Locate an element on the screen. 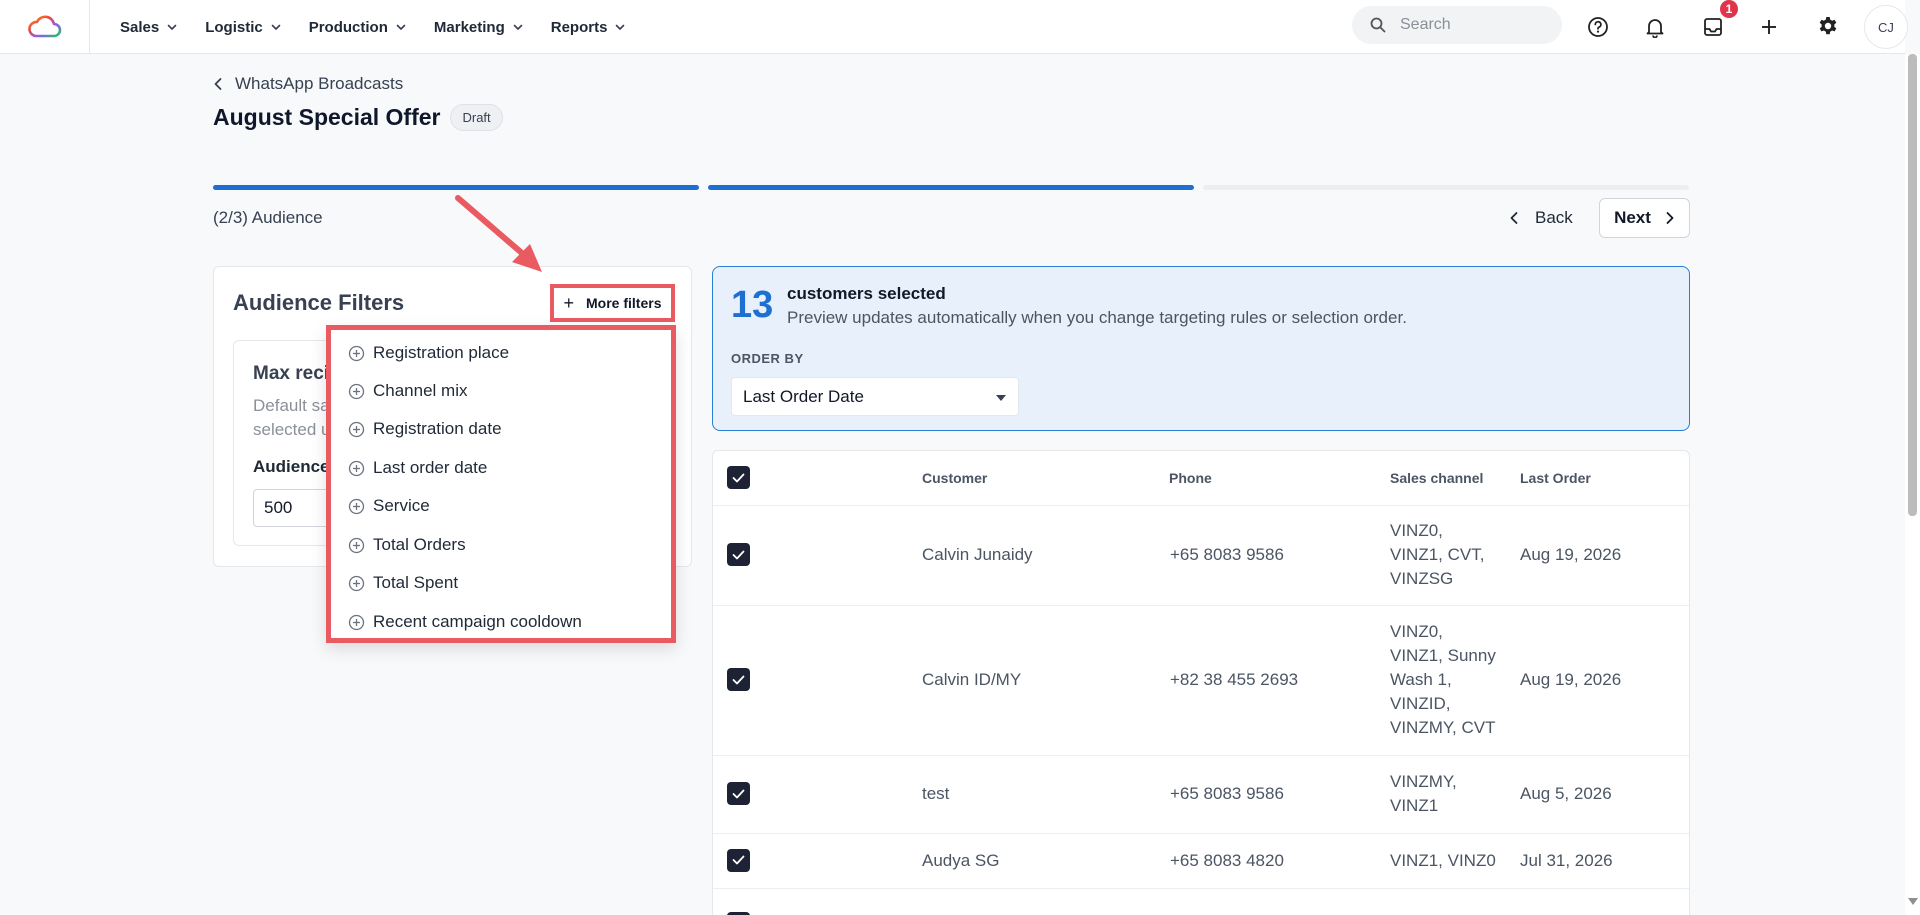 The width and height of the screenshot is (1920, 915). caret-down-icon is located at coordinates (1001, 398).